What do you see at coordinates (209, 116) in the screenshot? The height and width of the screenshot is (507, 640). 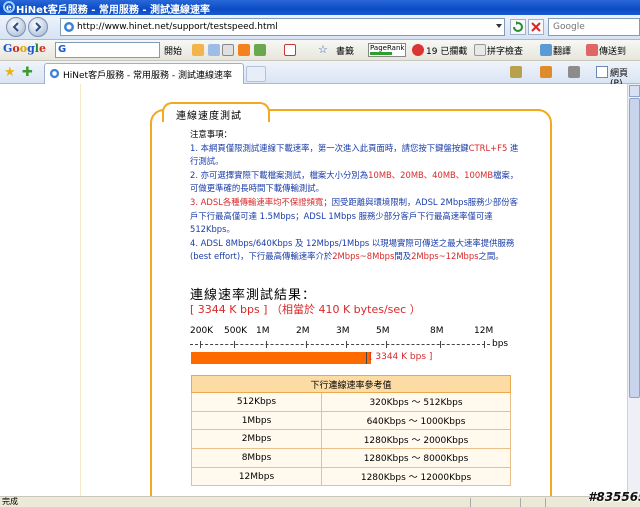 I see `panel-heading: 連線速度測試` at bounding box center [209, 116].